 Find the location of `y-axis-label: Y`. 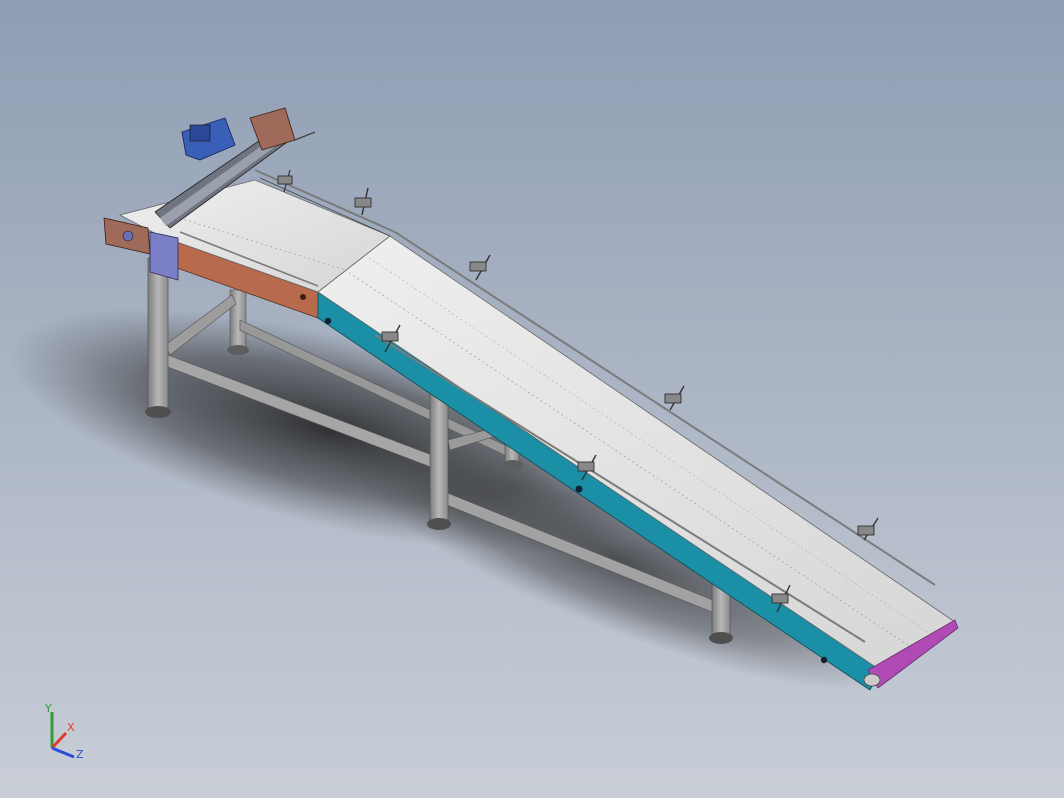

y-axis-label: Y is located at coordinates (48, 708).